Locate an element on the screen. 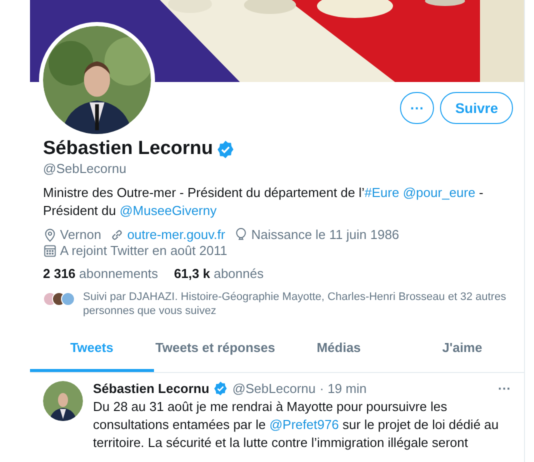 The width and height of the screenshot is (534, 462). bio-link: #Eure is located at coordinates (382, 192).